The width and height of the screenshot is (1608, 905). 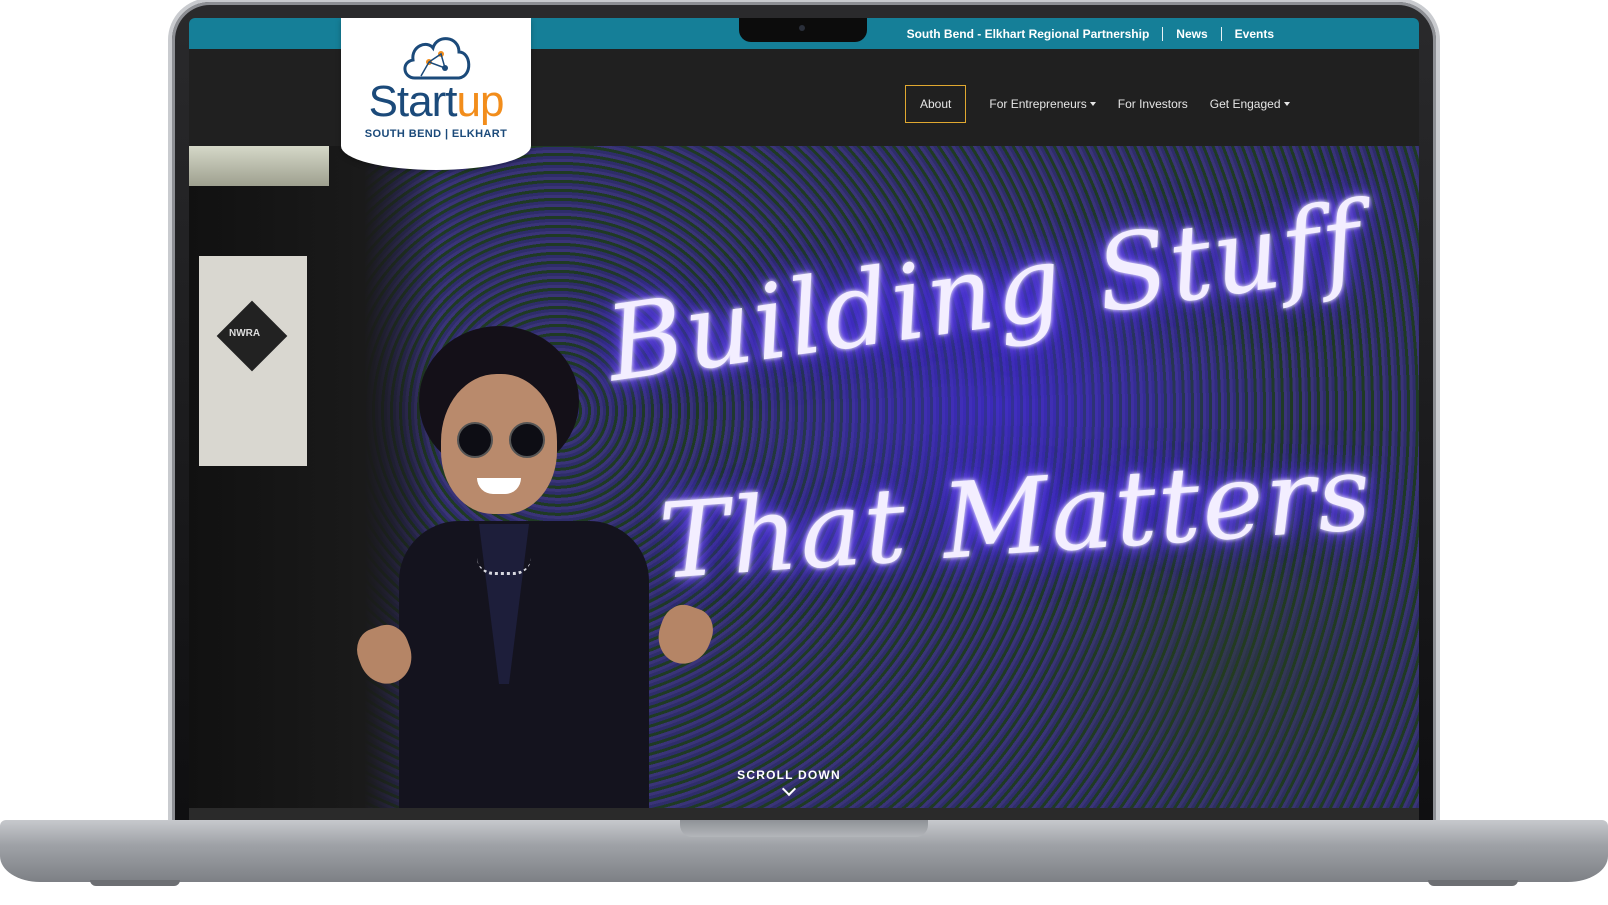 I want to click on nav-item-label: For Investors, so click(x=1152, y=104).